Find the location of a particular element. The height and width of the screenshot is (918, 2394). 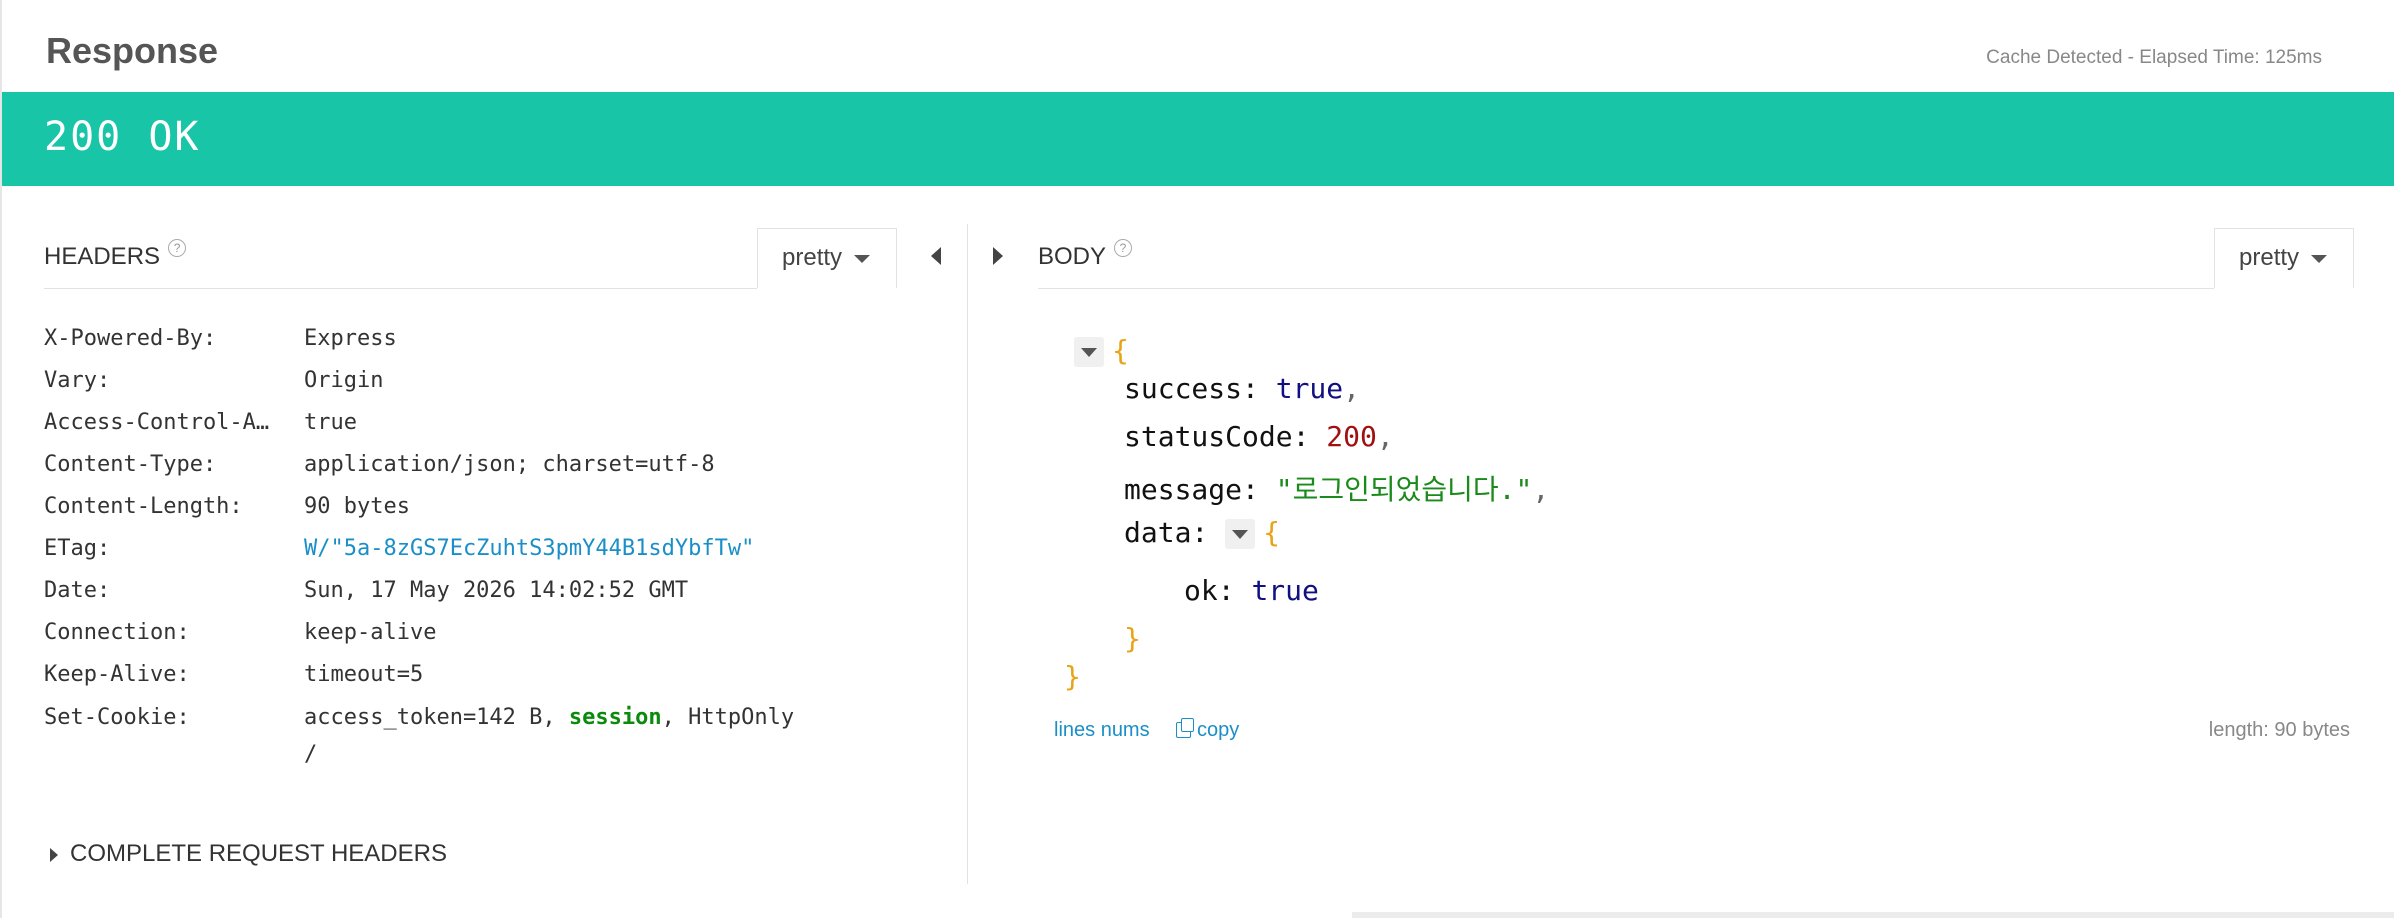

header-value: access_token=142 B, session, HttpOnly is located at coordinates (549, 717).